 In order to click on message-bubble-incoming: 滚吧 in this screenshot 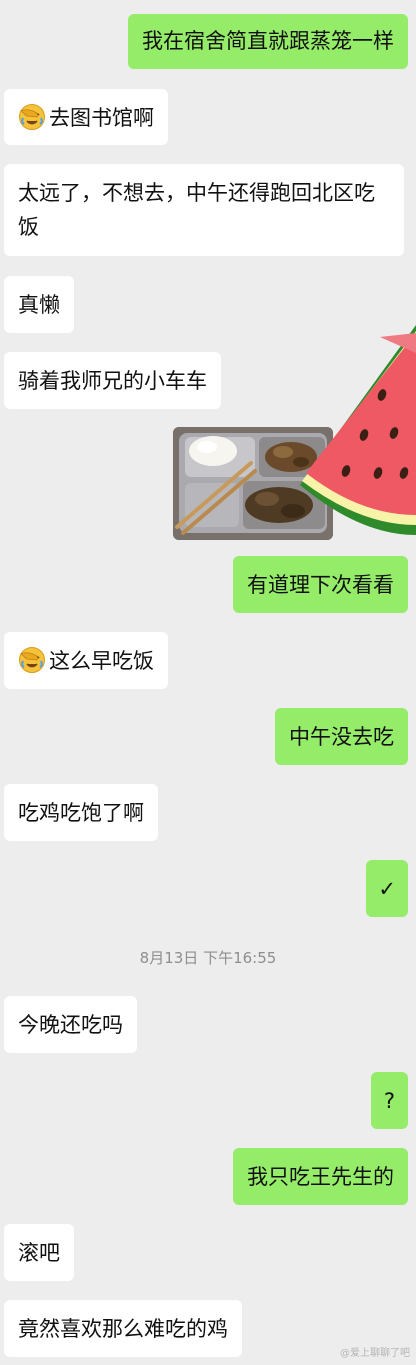, I will do `click(39, 1252)`.